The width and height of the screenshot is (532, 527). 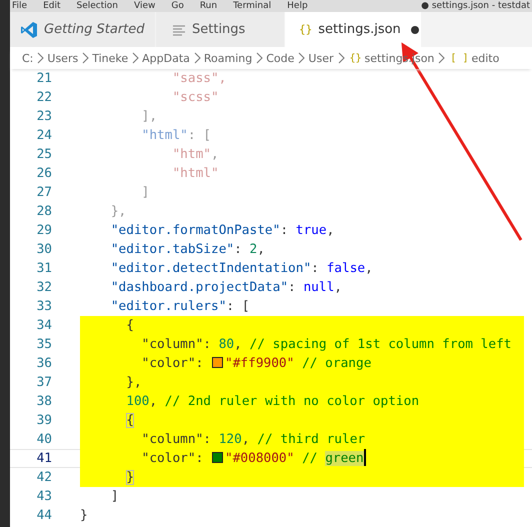 What do you see at coordinates (168, 306) in the screenshot?
I see `code-text: "editor.rulers"` at bounding box center [168, 306].